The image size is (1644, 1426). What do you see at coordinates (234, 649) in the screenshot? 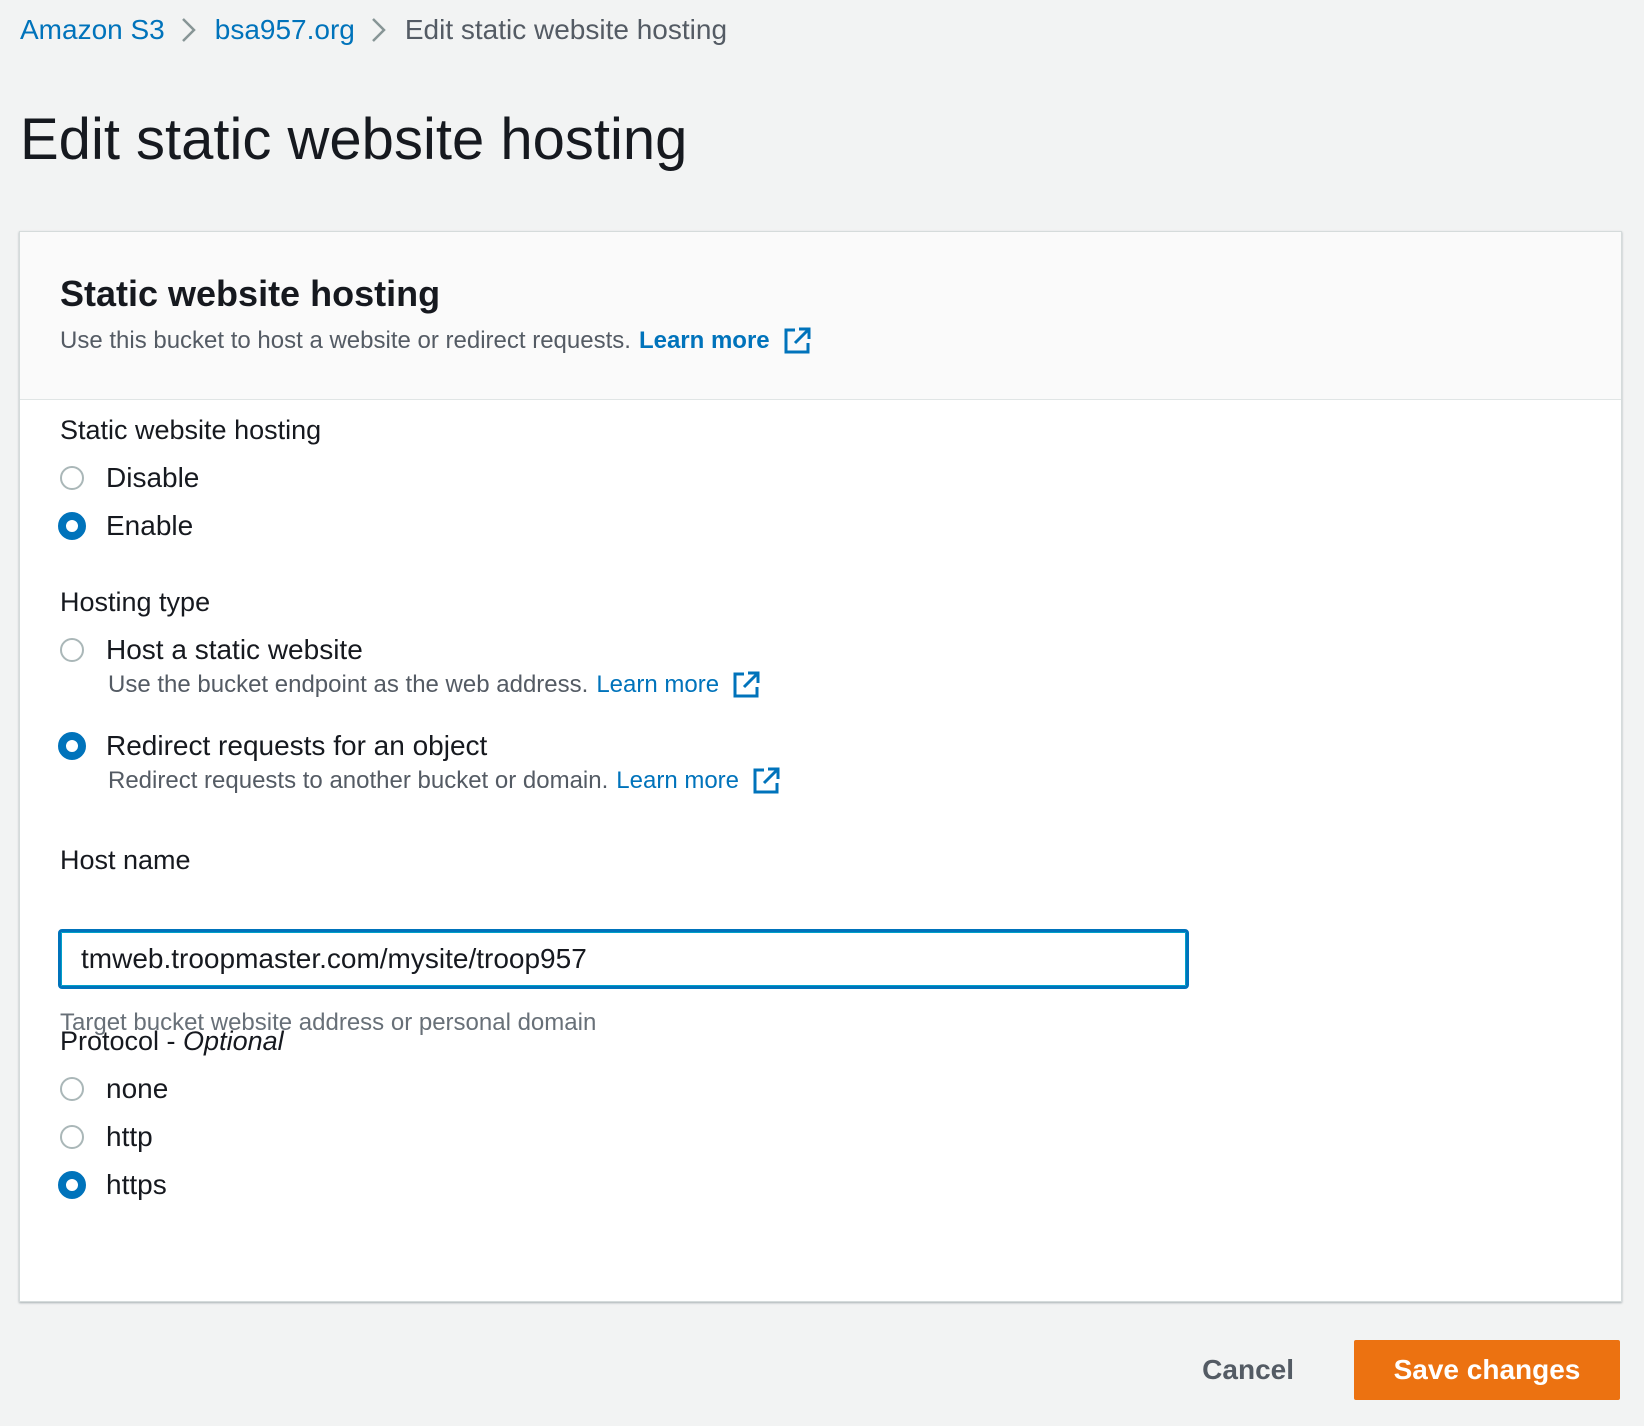
I see `radio-label: Host a static website` at bounding box center [234, 649].